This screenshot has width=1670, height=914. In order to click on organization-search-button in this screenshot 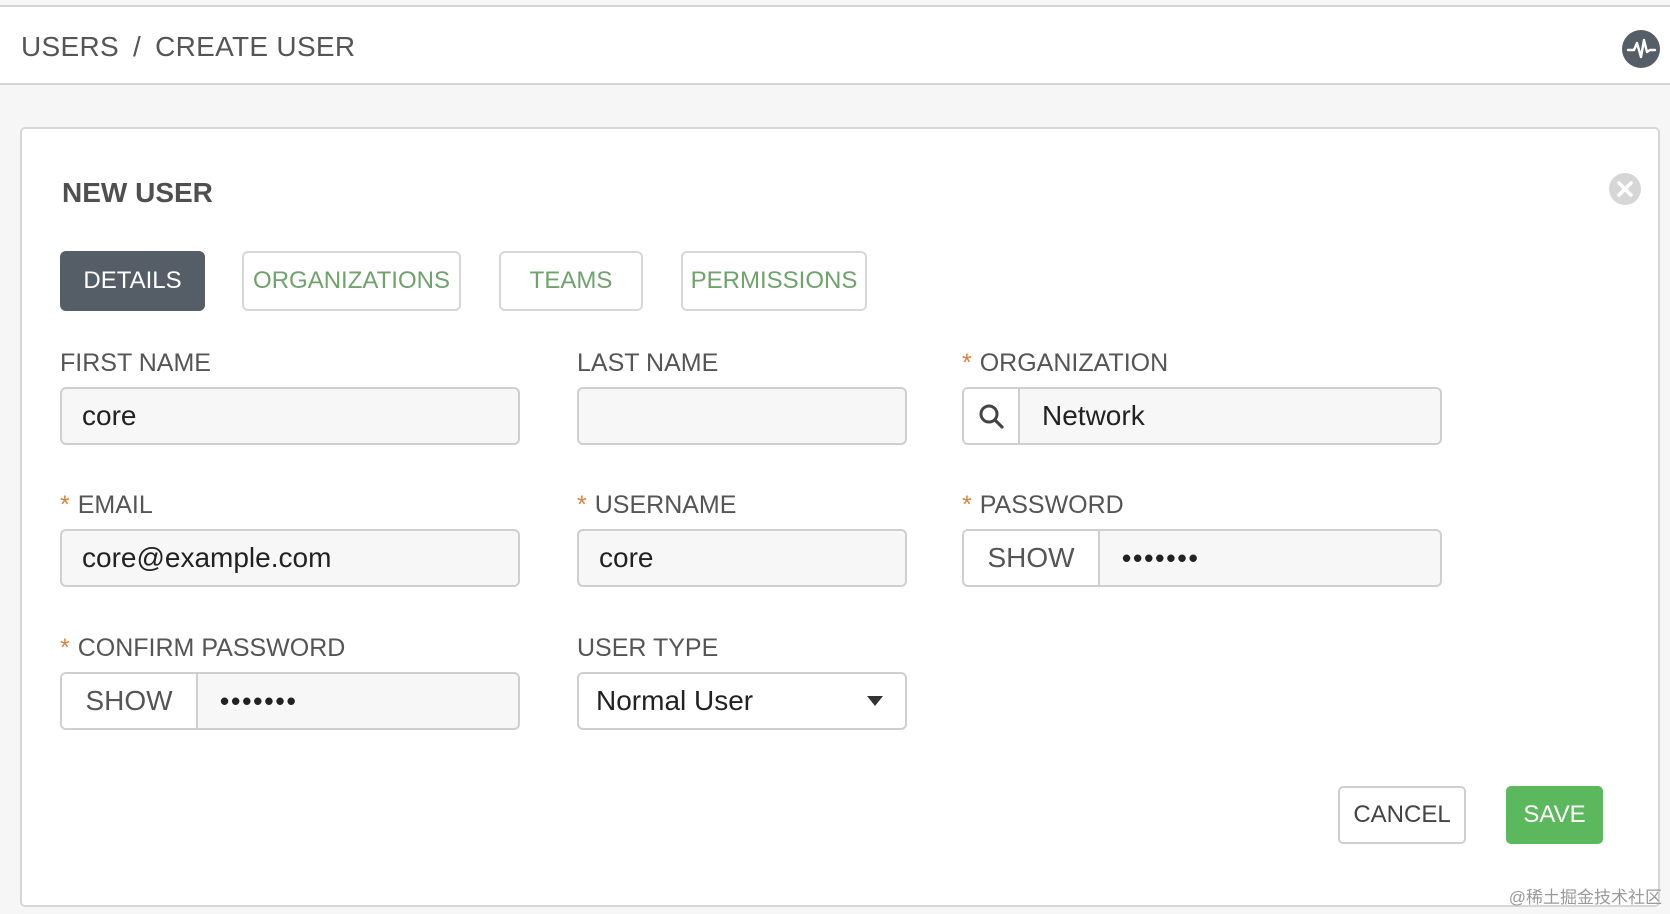, I will do `click(992, 416)`.